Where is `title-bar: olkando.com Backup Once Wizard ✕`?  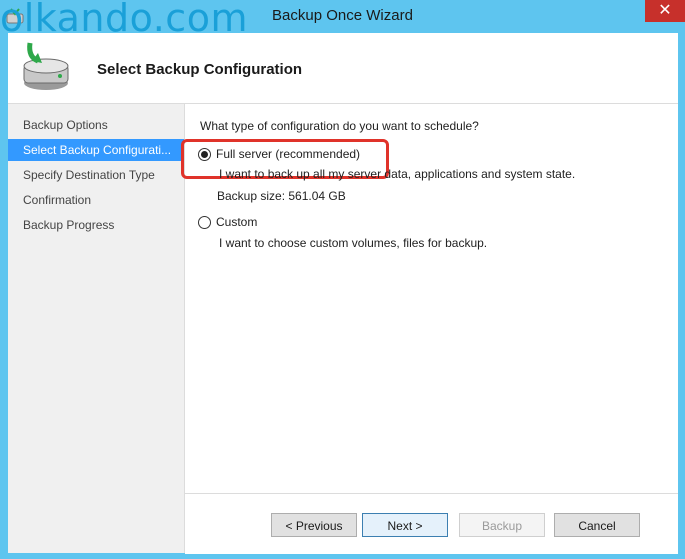 title-bar: olkando.com Backup Once Wizard ✕ is located at coordinates (342, 20).